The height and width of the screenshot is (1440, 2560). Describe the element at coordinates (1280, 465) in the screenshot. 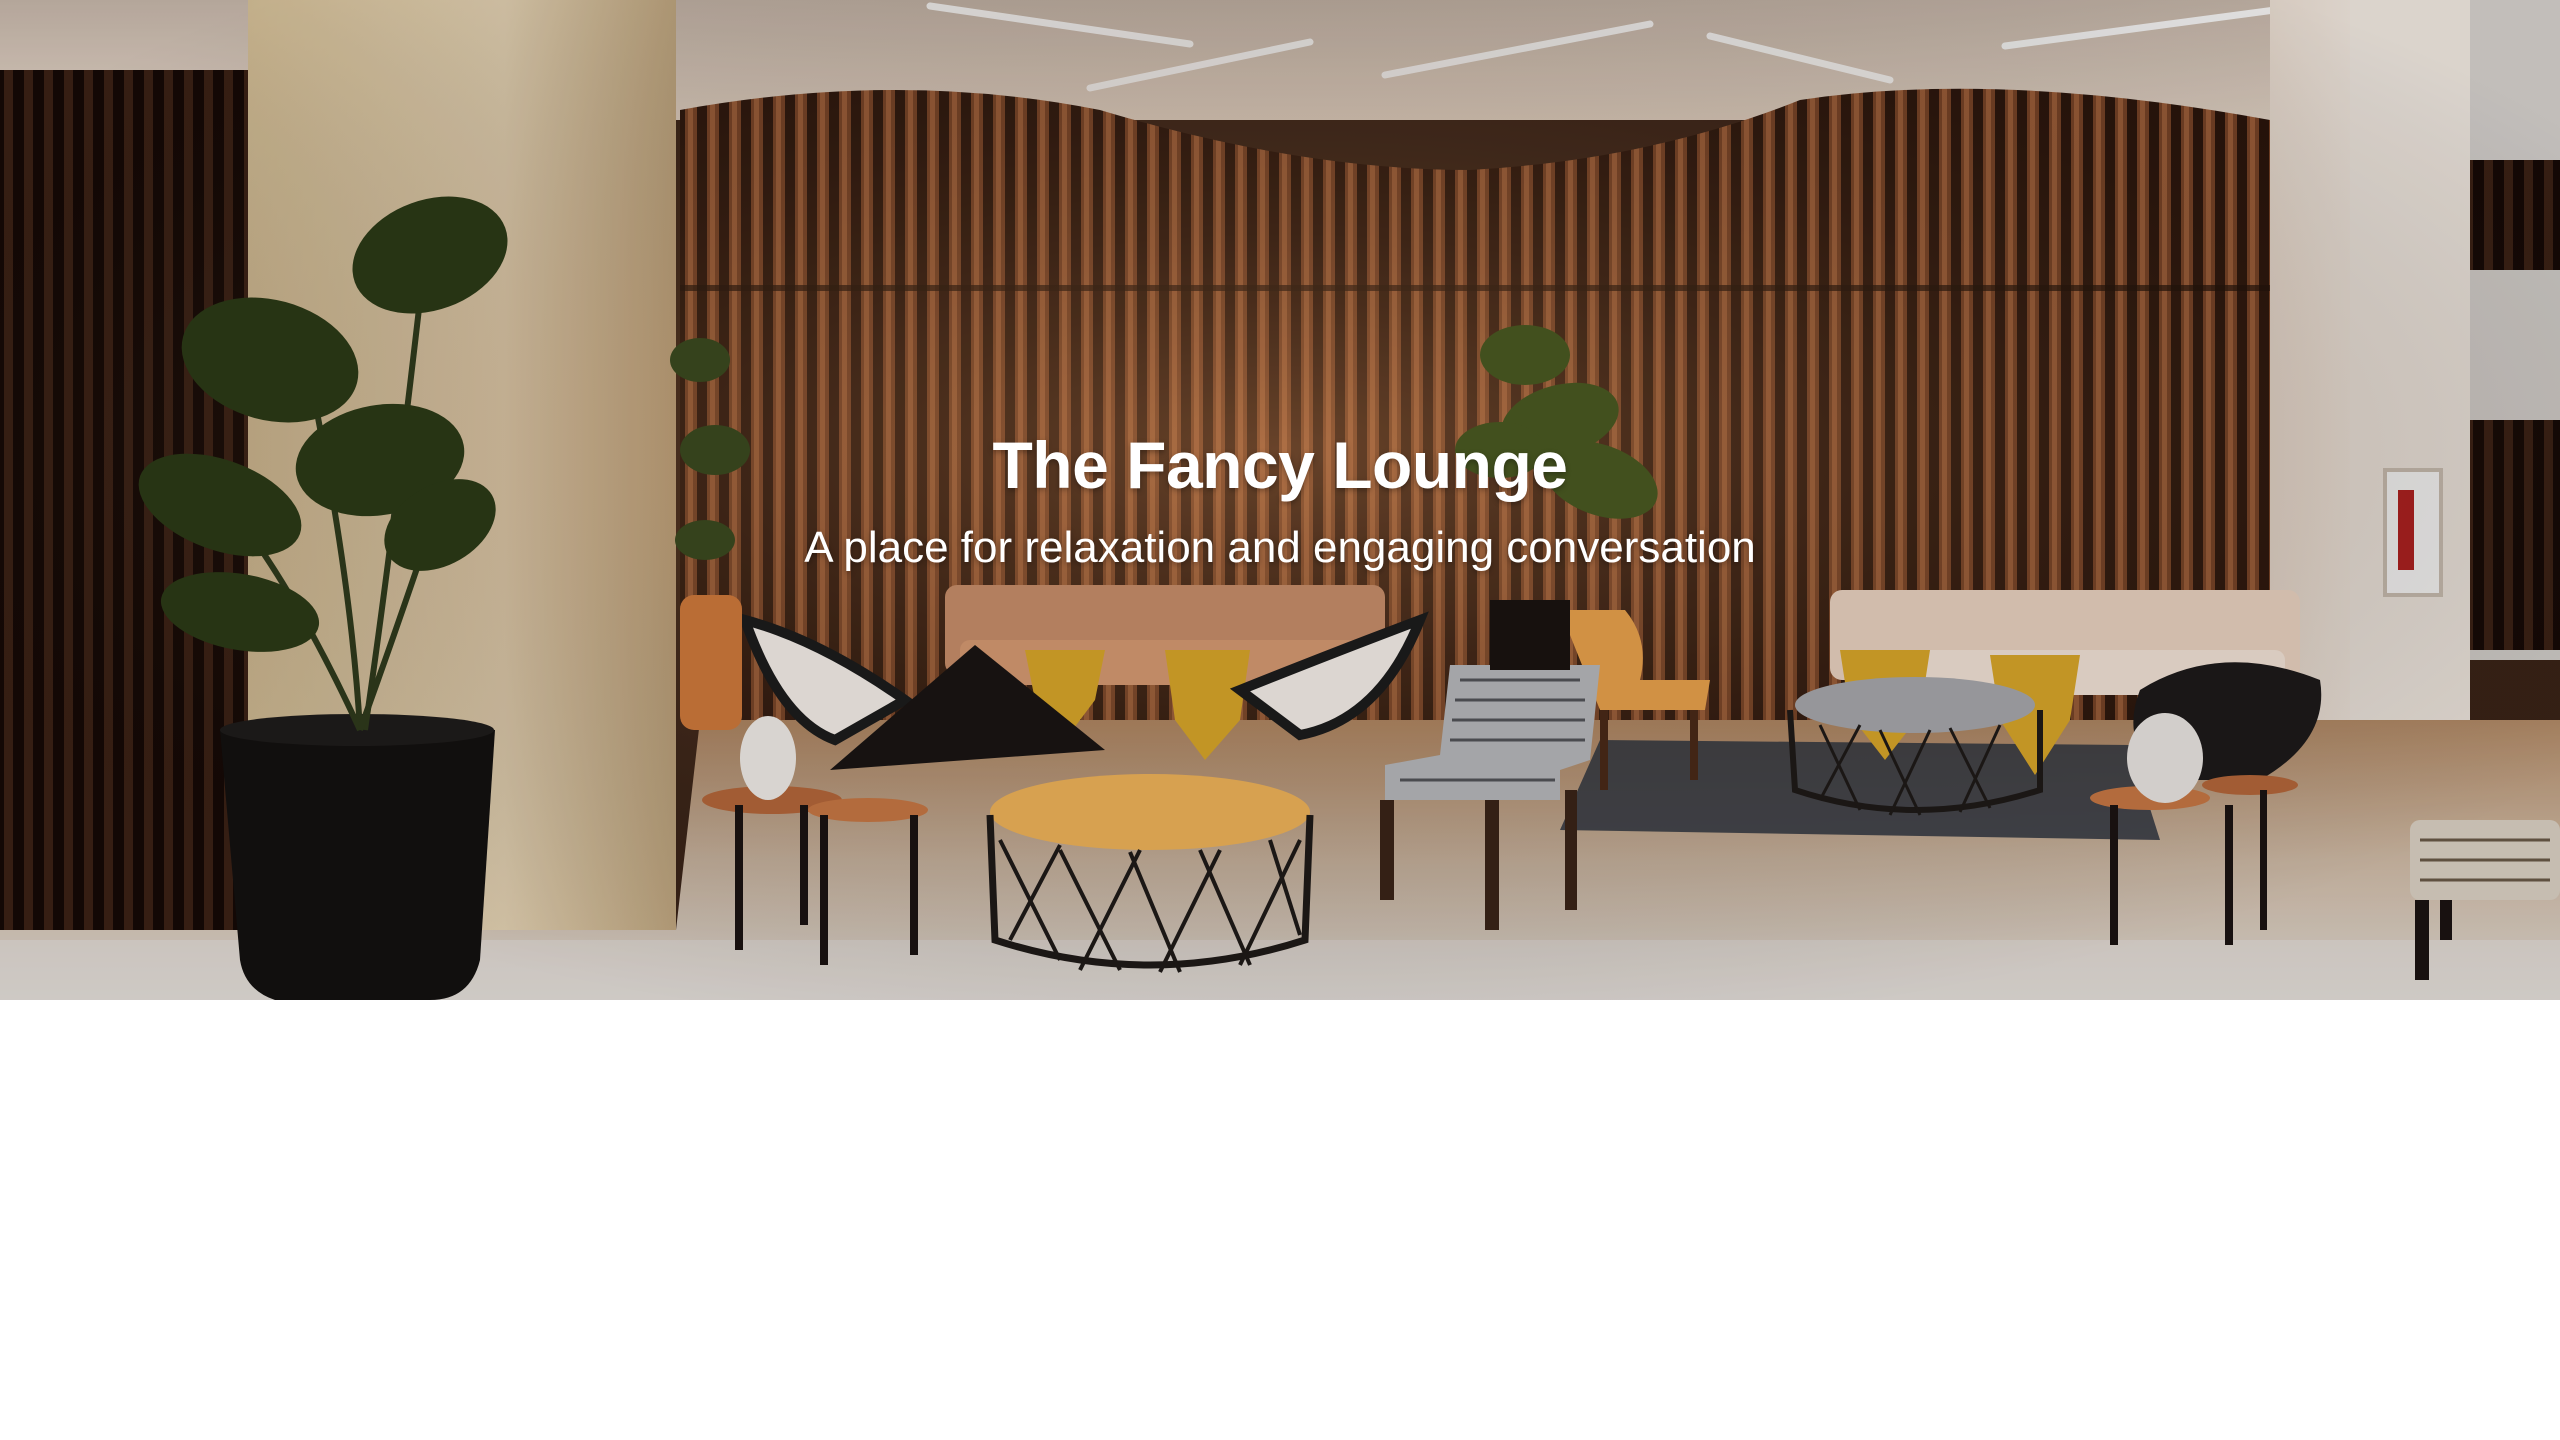

I see `page-title: The Fancy Lounge` at that location.